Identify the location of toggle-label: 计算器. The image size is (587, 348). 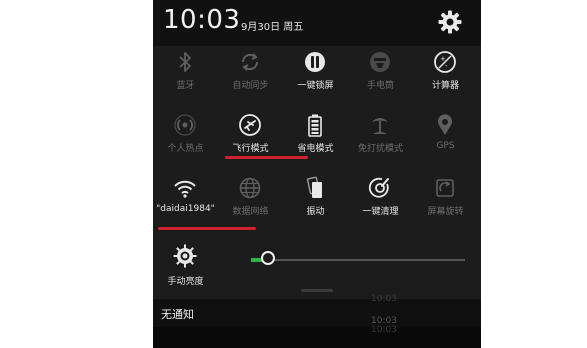
(445, 86).